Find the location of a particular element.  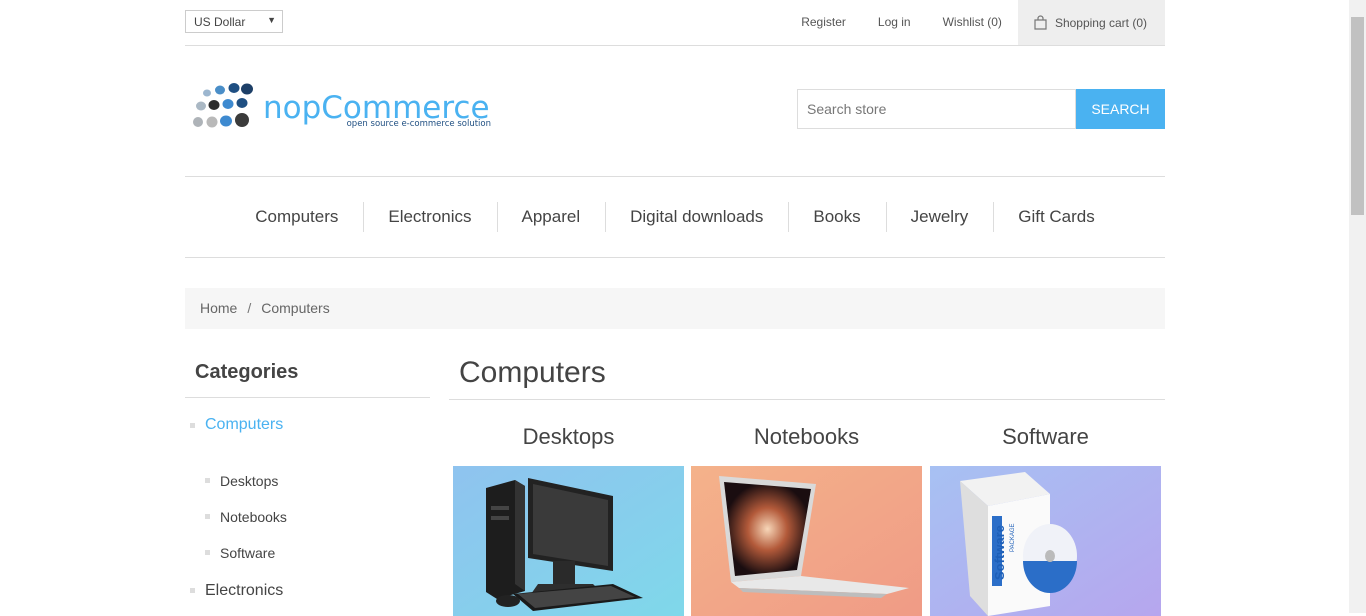

menu-item-jewelry: Jewelry is located at coordinates (939, 217).